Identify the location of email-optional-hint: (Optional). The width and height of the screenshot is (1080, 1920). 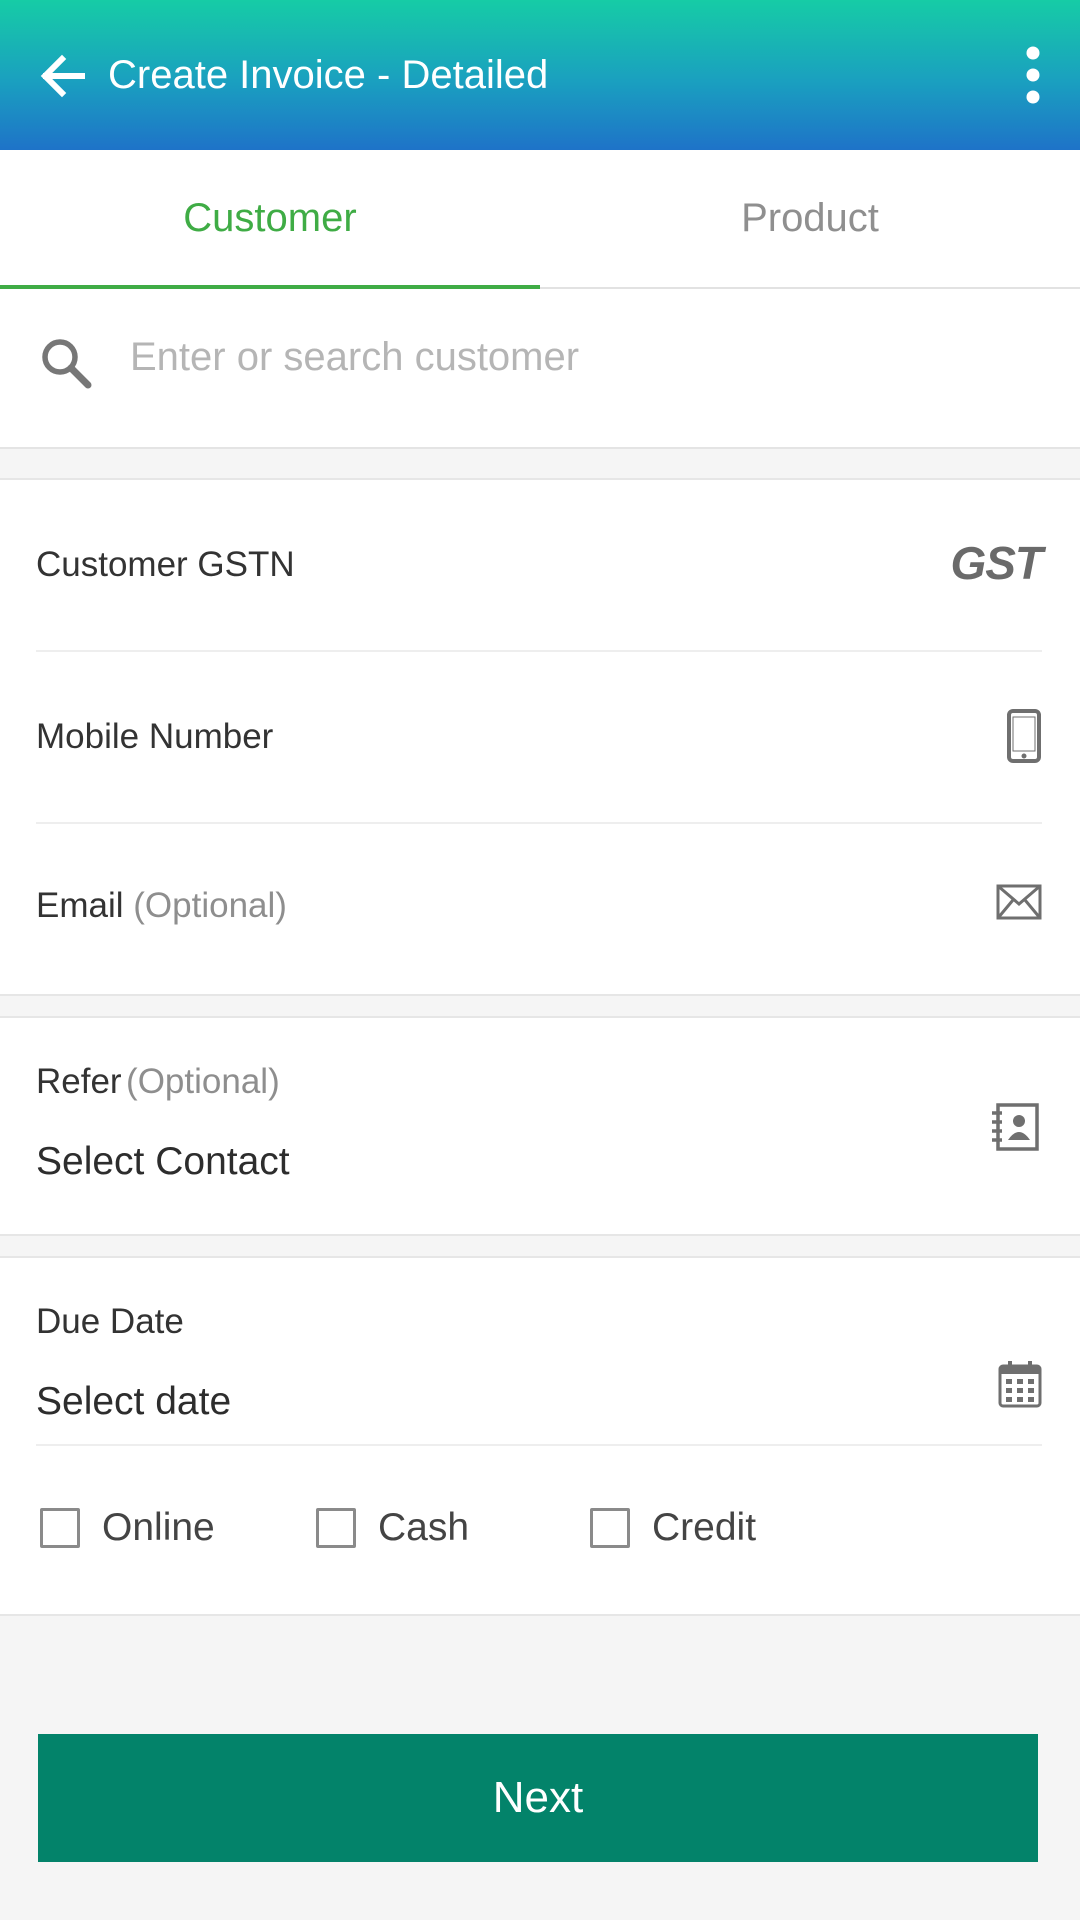
(210, 905).